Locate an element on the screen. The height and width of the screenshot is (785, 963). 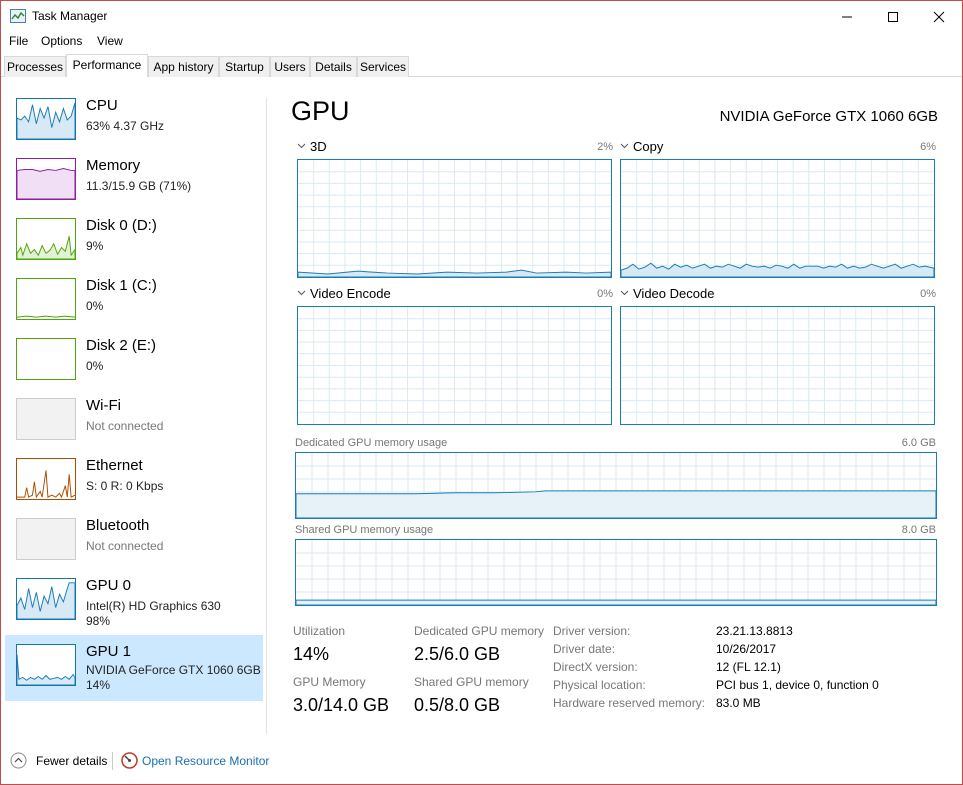
bluetooth-thumbnail-graph is located at coordinates (46, 539).